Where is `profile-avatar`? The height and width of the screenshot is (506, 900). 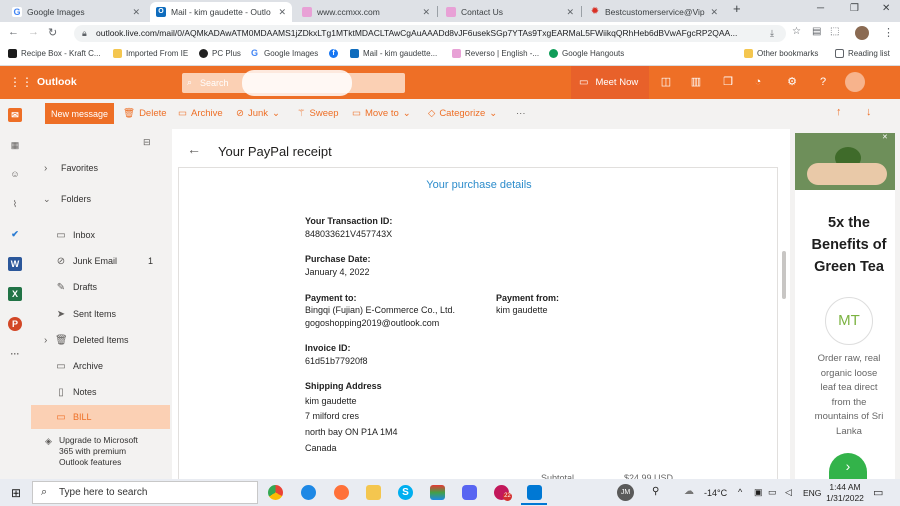
profile-avatar is located at coordinates (862, 33).